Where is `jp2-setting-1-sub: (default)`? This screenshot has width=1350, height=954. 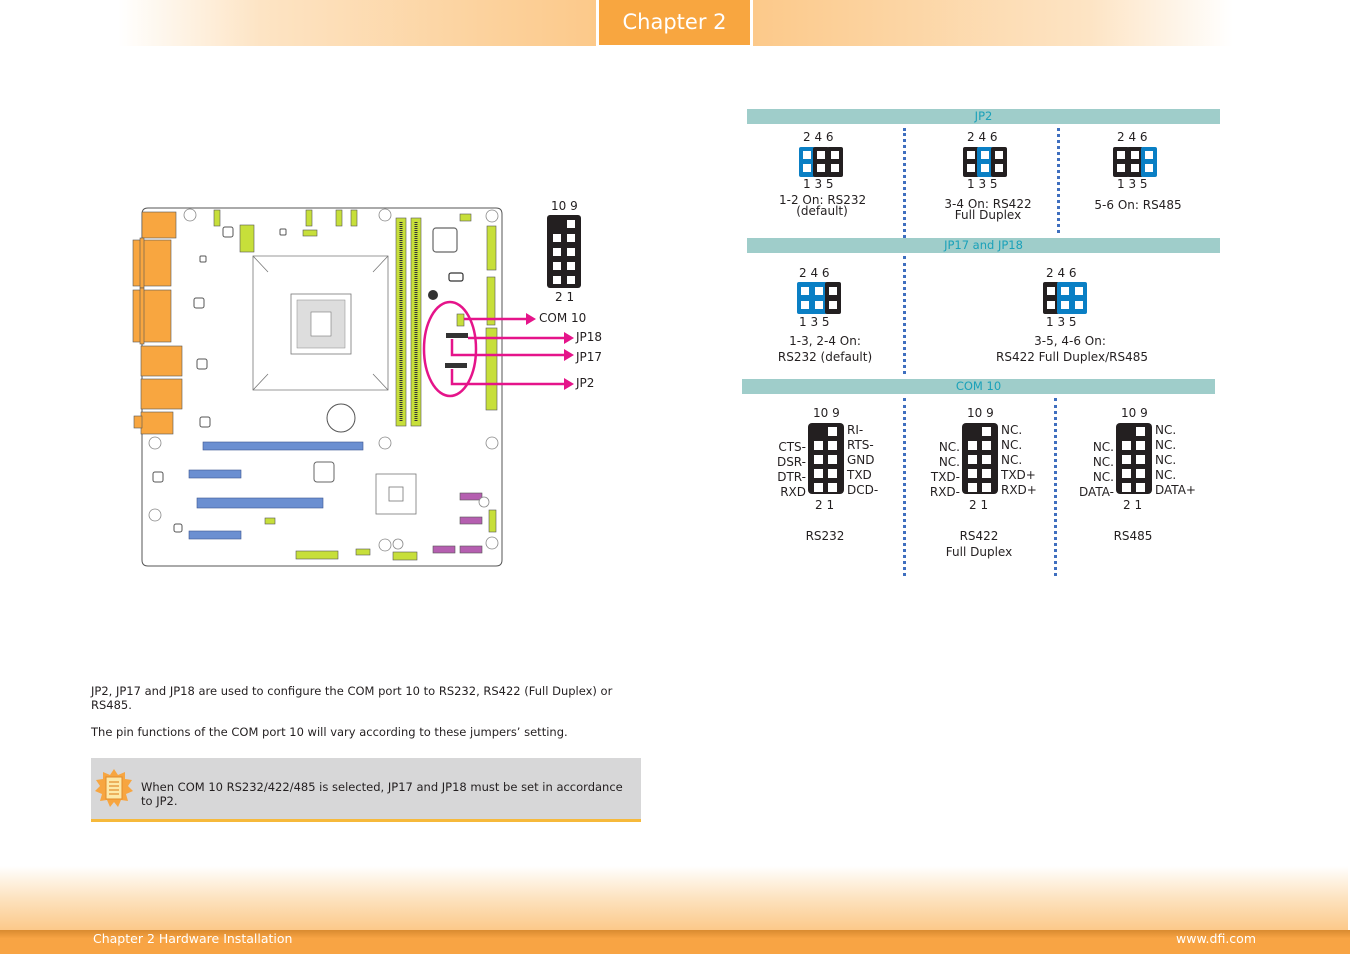 jp2-setting-1-sub: (default) is located at coordinates (822, 211).